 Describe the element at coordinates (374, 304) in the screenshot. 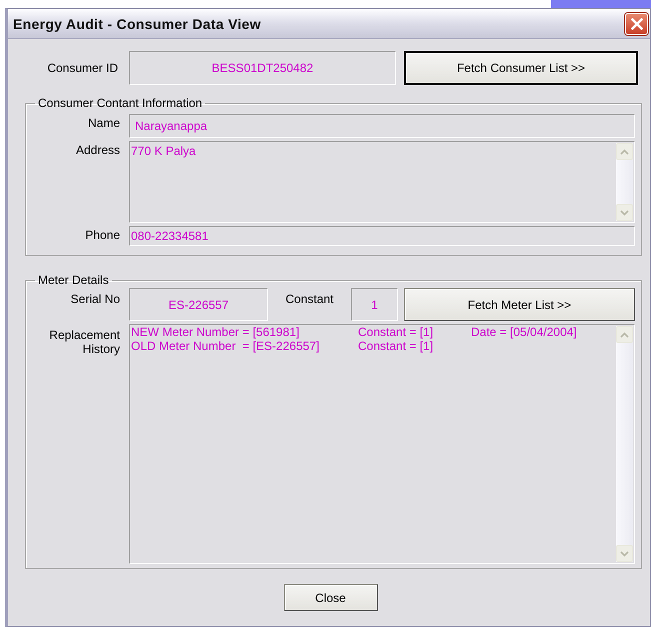

I see `text-field: 1` at that location.